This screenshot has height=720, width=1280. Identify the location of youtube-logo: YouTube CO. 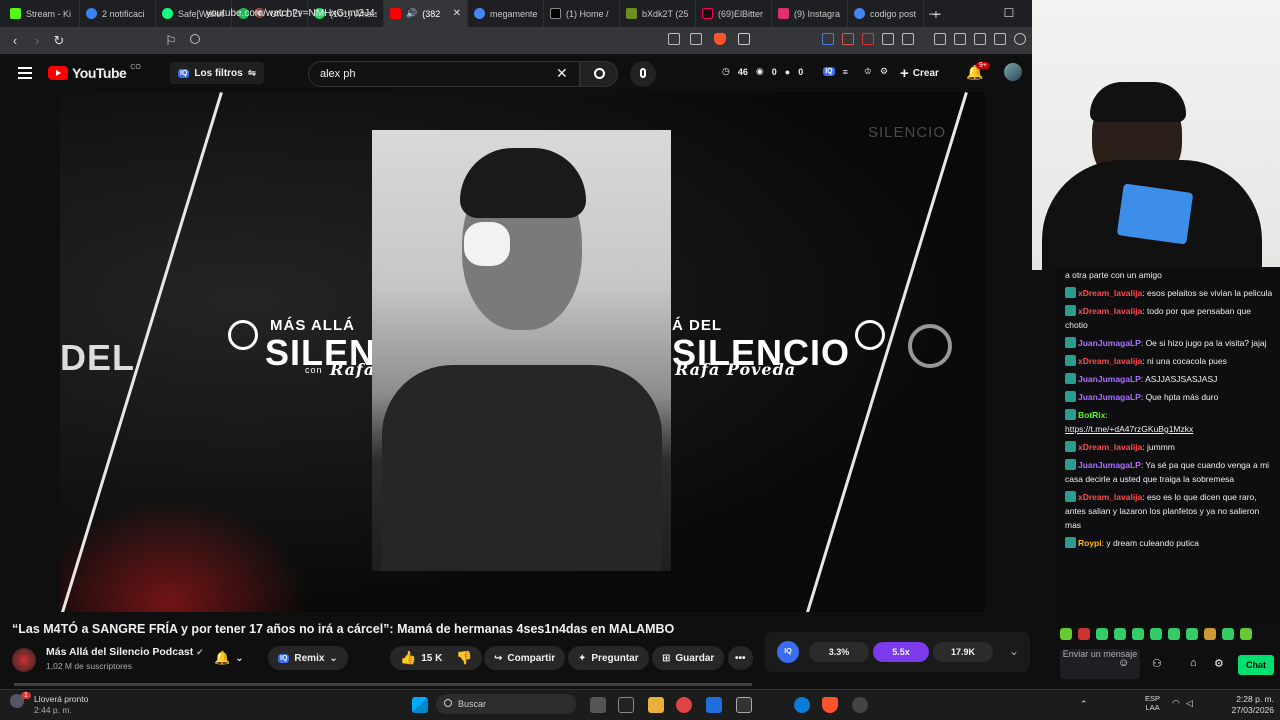
(94, 72).